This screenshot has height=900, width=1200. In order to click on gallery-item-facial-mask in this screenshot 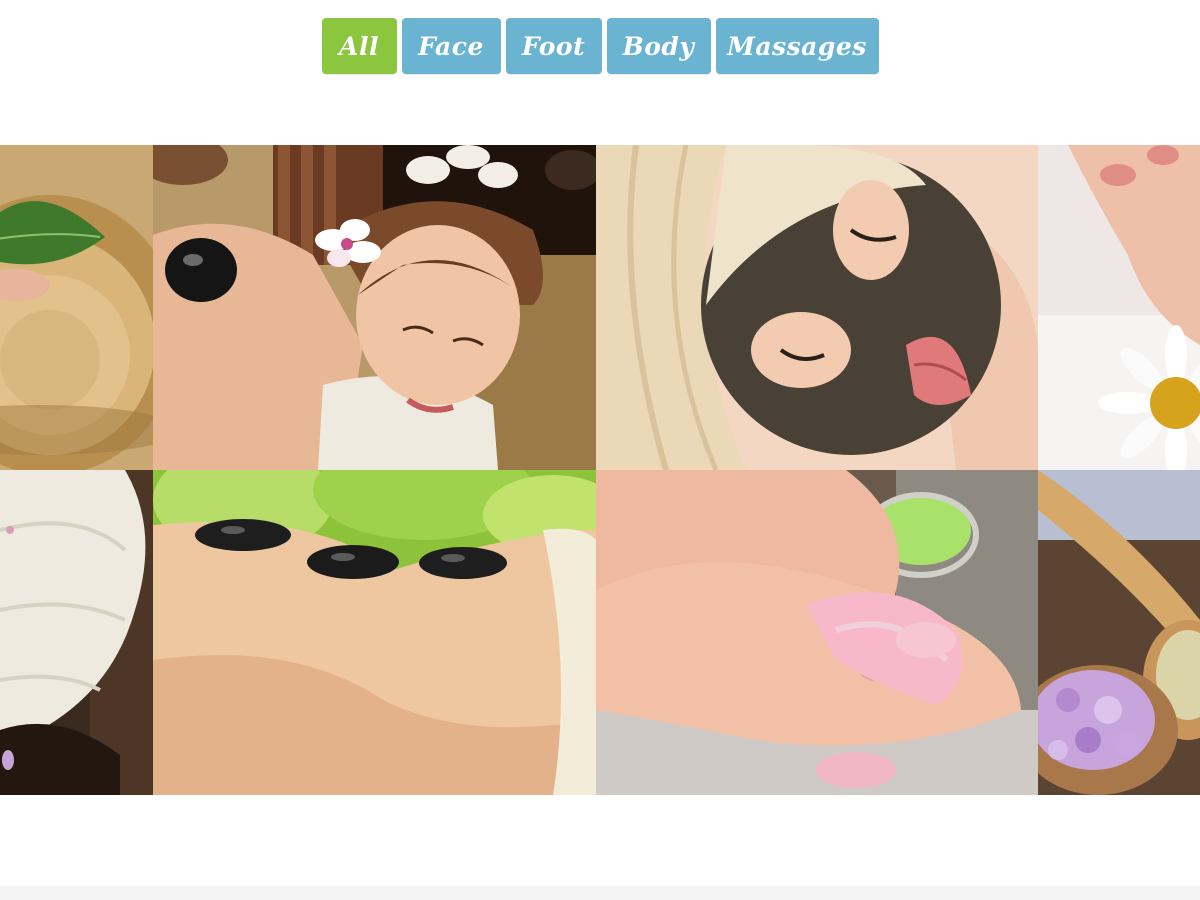, I will do `click(817, 307)`.